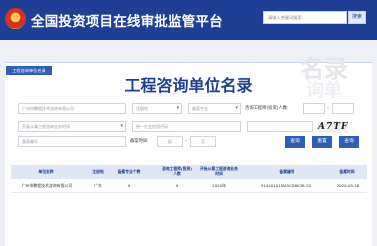 The height and width of the screenshot is (246, 377). What do you see at coordinates (47, 186) in the screenshot?
I see `table-cell-unit-name: 广州市鹏程技术咨询有限公司` at bounding box center [47, 186].